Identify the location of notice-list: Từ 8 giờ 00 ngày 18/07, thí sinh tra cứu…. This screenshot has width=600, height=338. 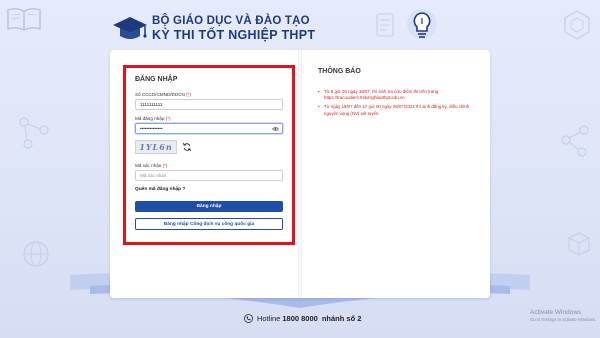
(400, 103).